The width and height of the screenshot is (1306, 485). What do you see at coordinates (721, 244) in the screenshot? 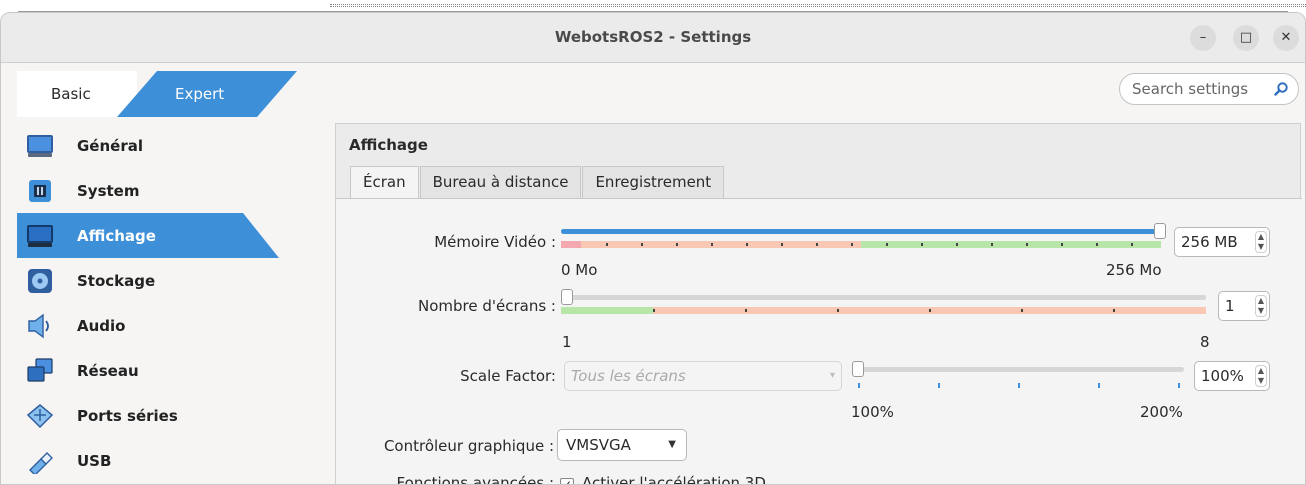
I see `warning-zone` at bounding box center [721, 244].